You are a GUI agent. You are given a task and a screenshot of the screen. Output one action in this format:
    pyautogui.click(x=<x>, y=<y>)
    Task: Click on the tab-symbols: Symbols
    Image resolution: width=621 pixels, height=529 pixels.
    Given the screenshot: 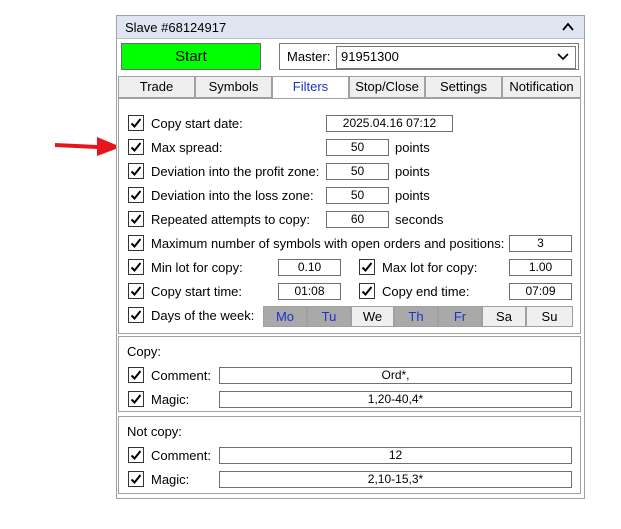 What is the action you would take?
    pyautogui.click(x=233, y=87)
    